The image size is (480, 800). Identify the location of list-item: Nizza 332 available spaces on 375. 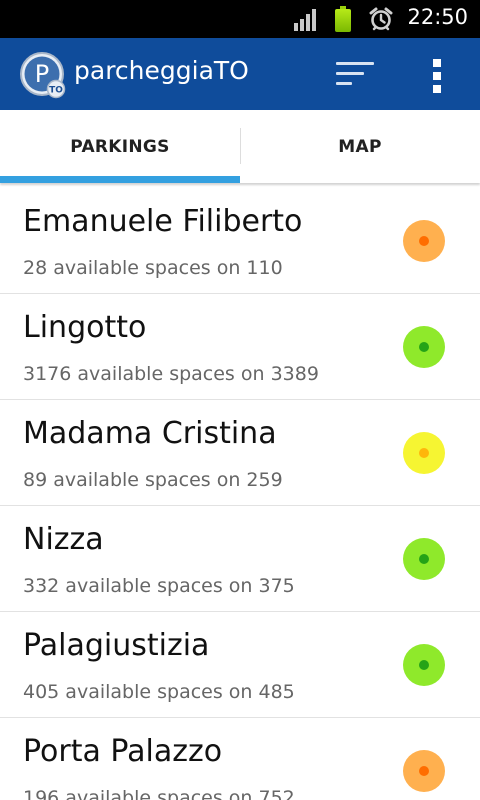
(240, 559).